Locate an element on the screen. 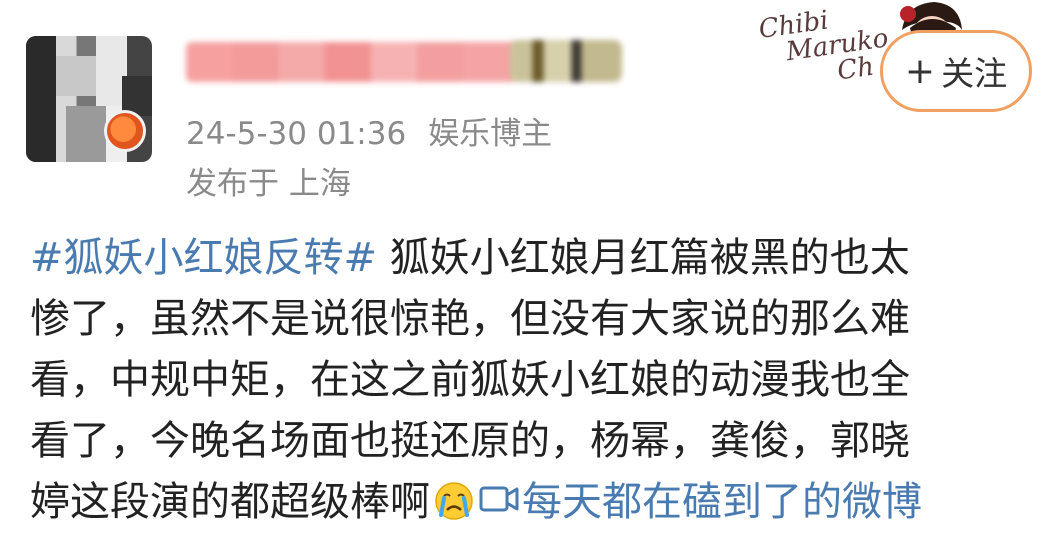  post-text: 狐妖小红娘月红篇被黑的也太 is located at coordinates (643, 258).